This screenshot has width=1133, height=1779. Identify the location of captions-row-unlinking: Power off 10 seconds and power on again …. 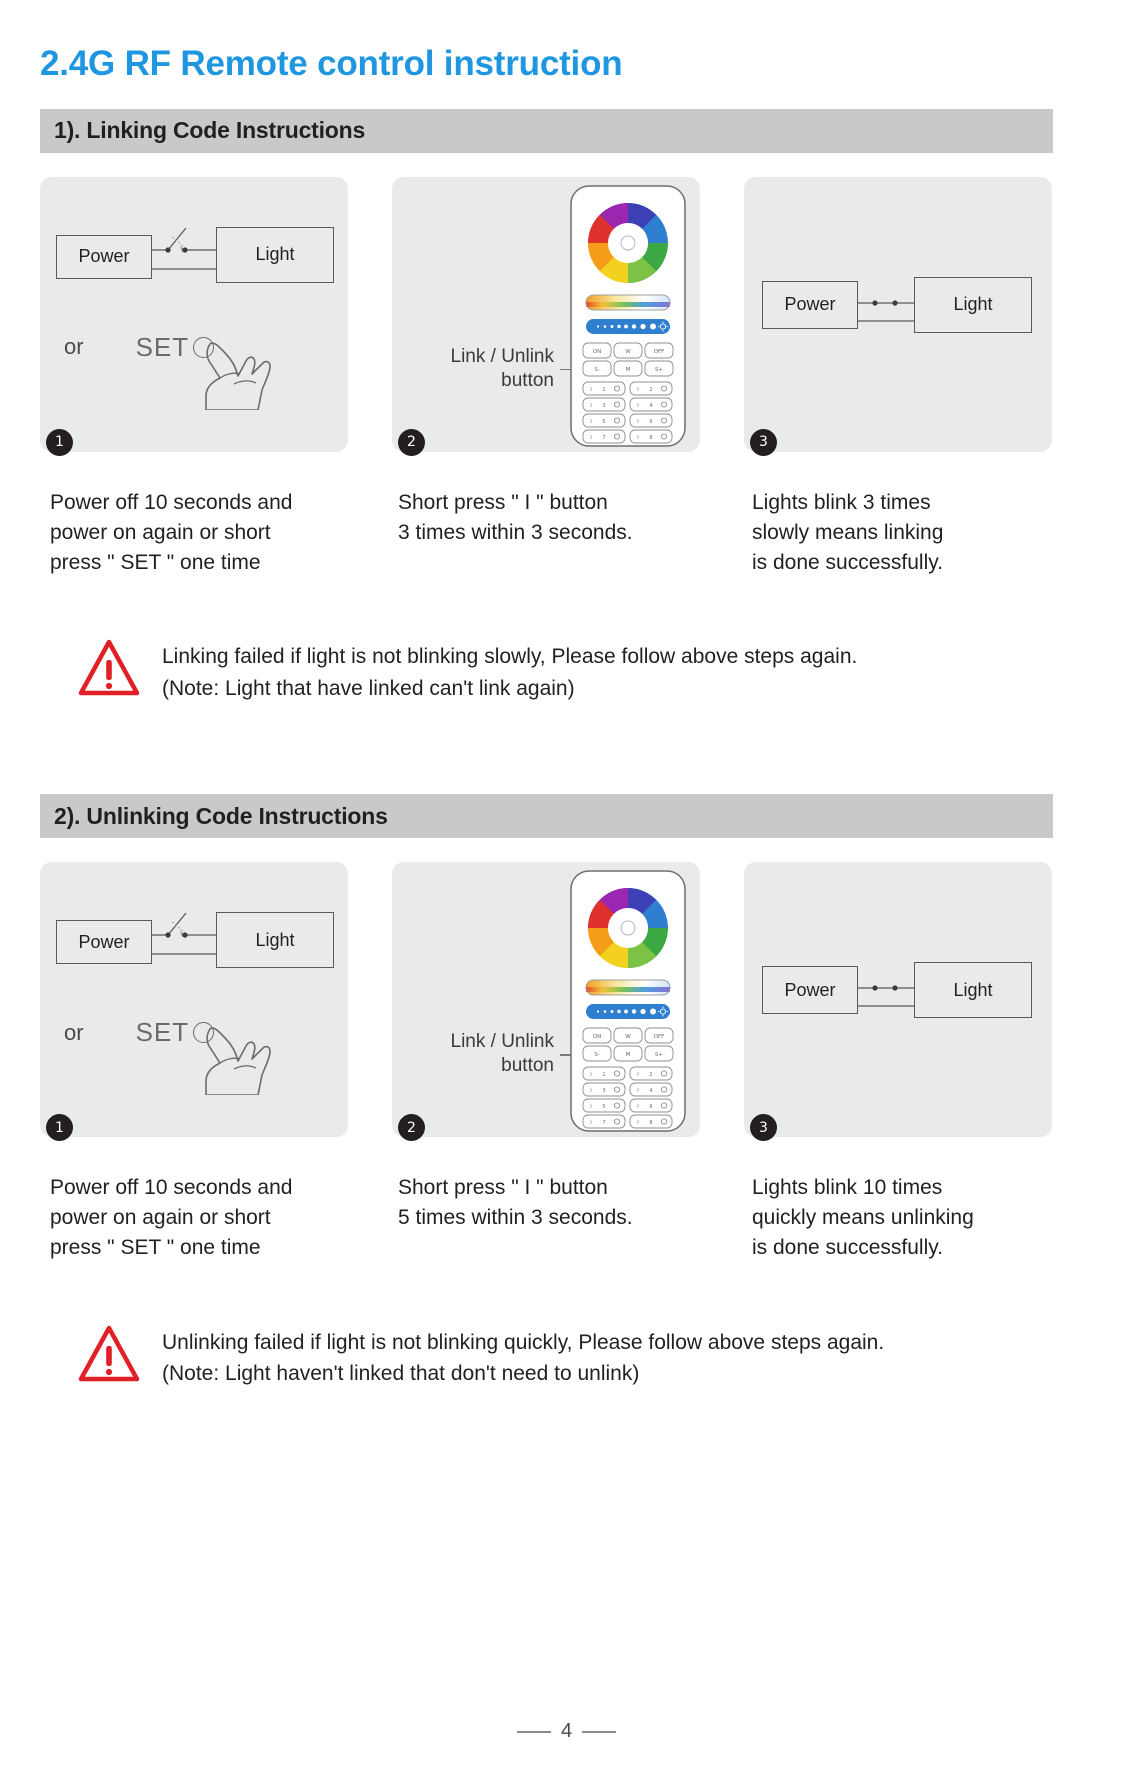
(546, 1217).